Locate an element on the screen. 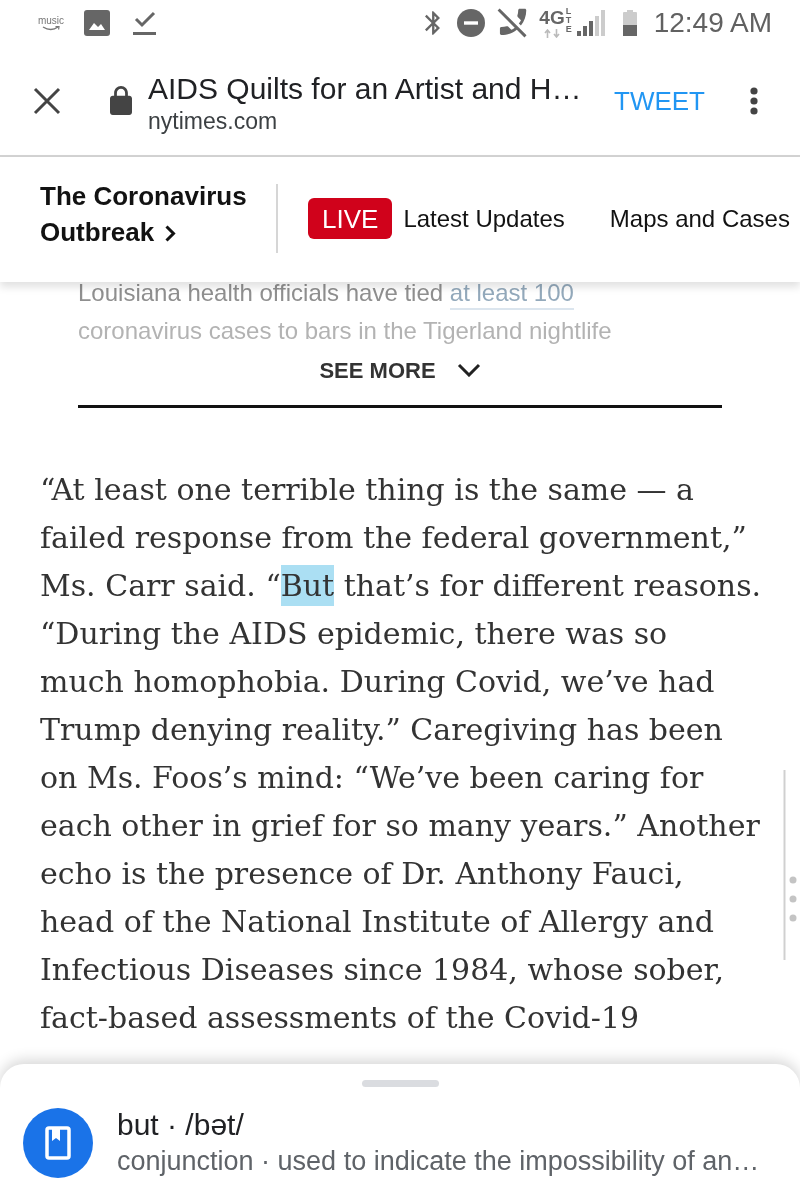 The width and height of the screenshot is (800, 1200). status-time: 12:49 AM is located at coordinates (712, 23).